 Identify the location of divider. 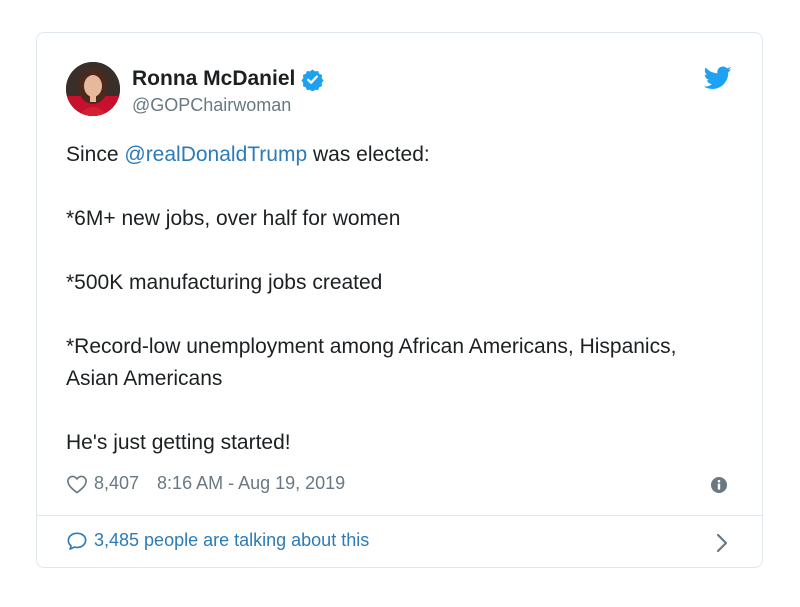
(399, 515).